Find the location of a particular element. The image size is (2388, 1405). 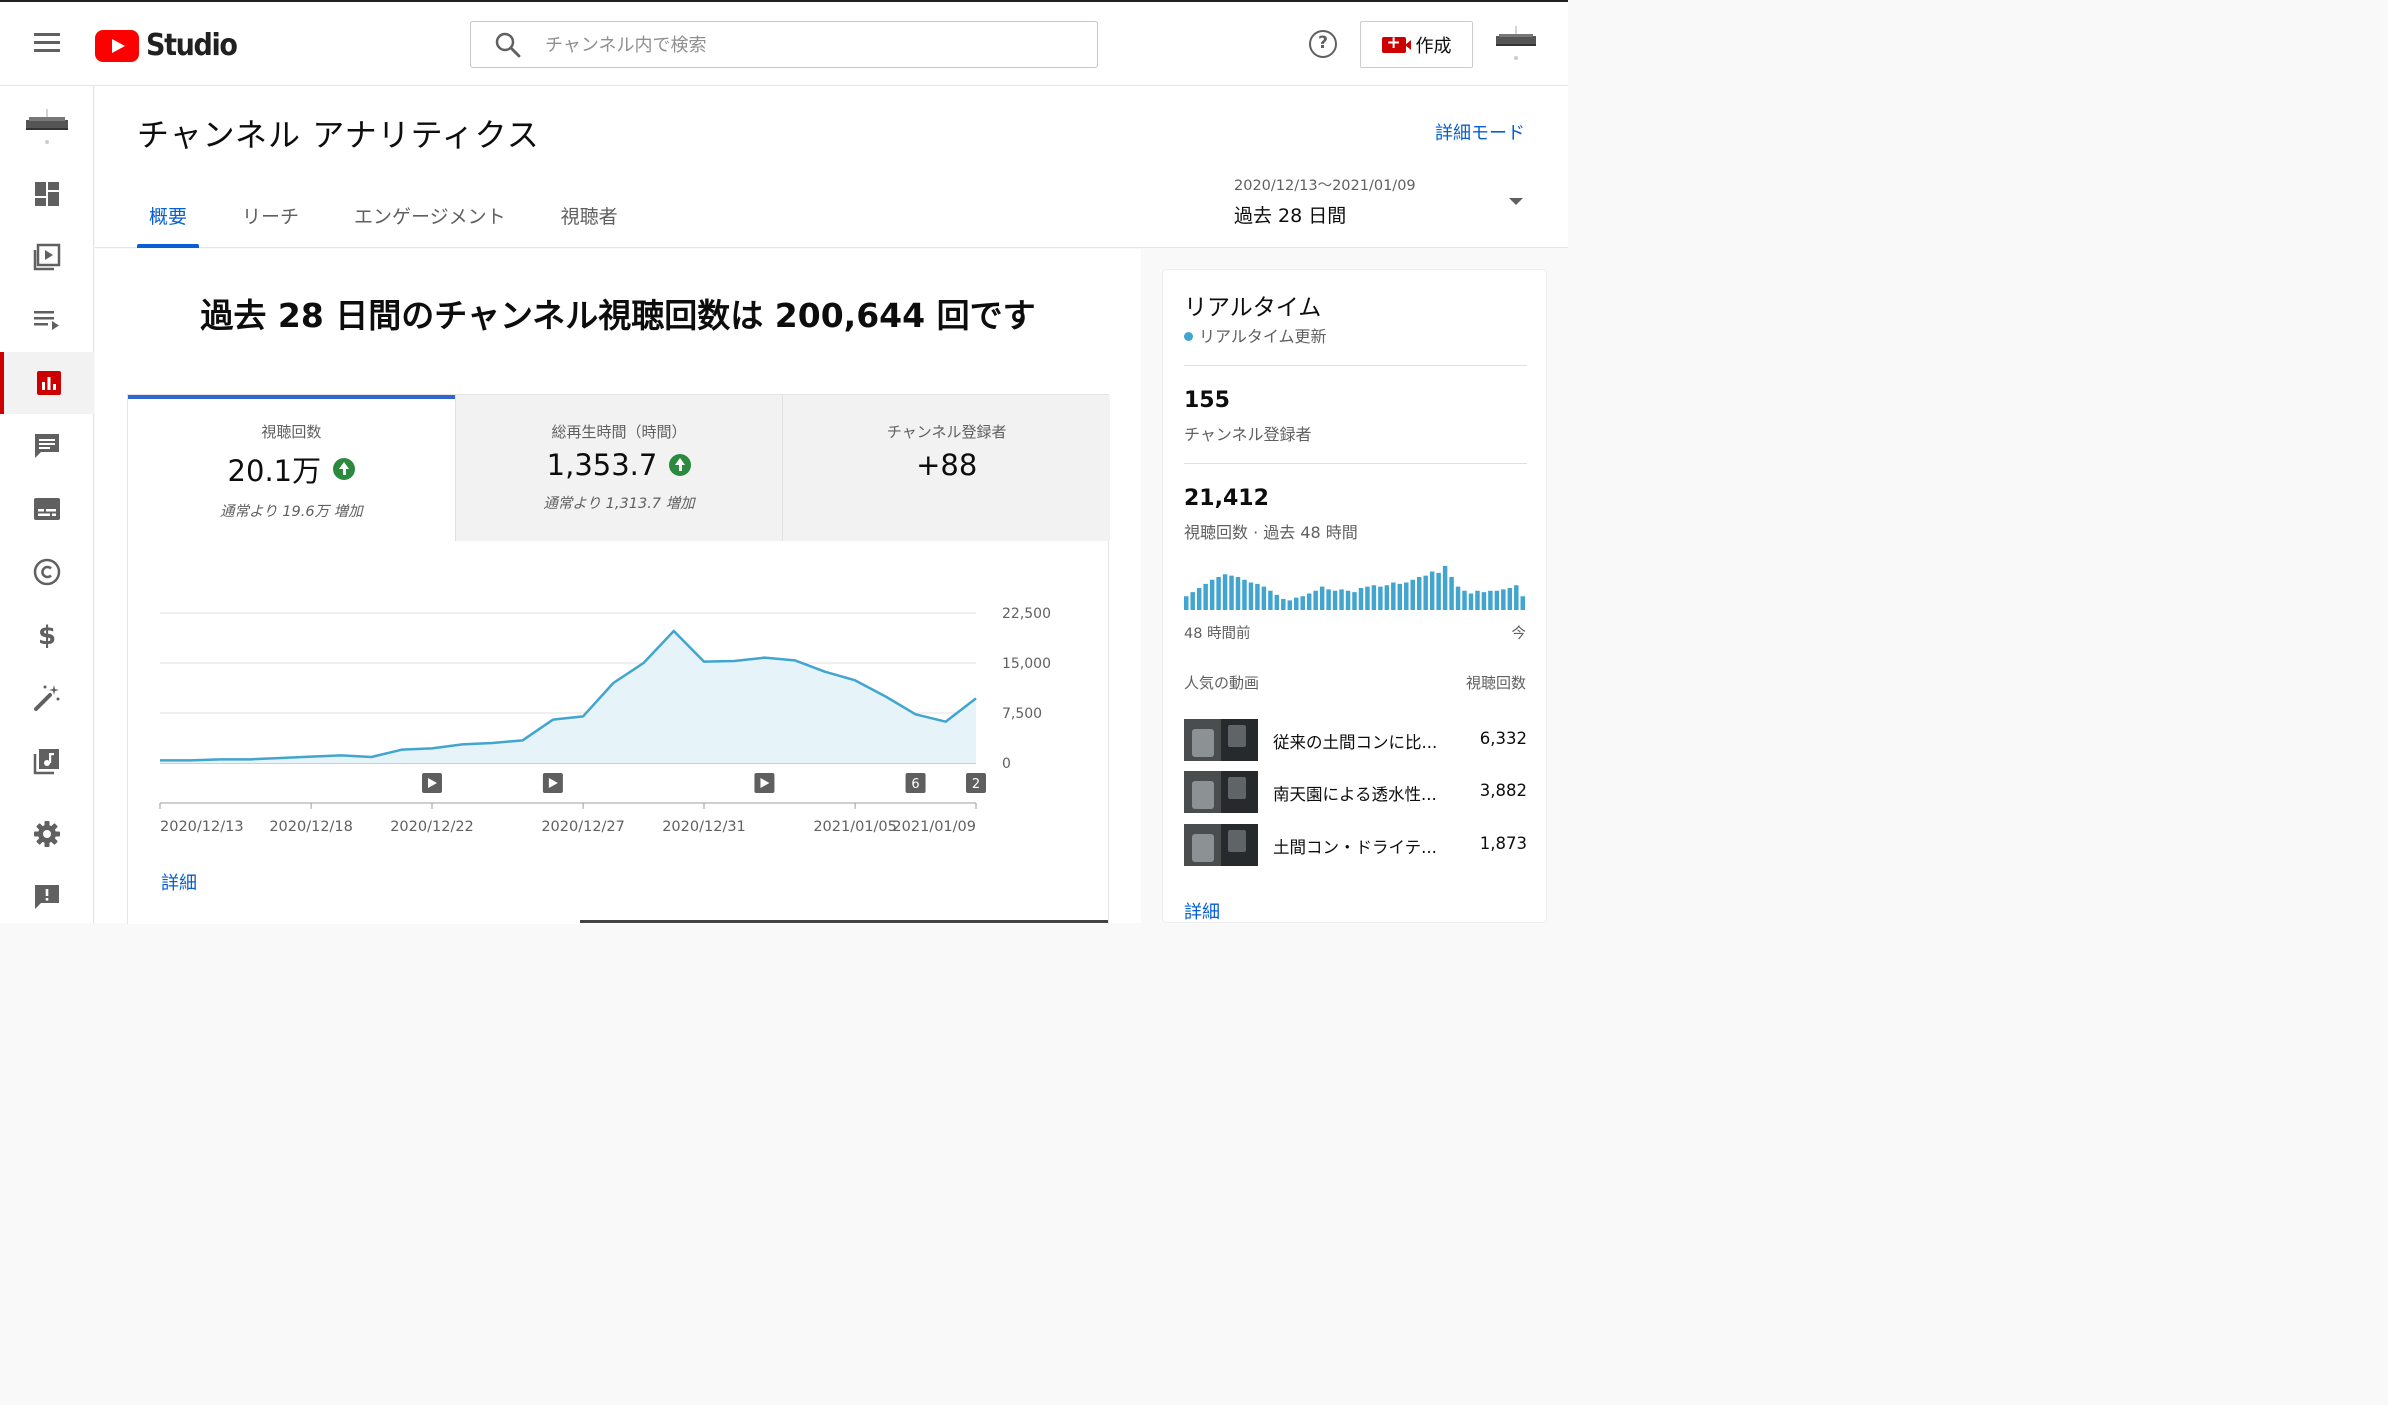

y-tick-label: 22,500 is located at coordinates (1026, 614).